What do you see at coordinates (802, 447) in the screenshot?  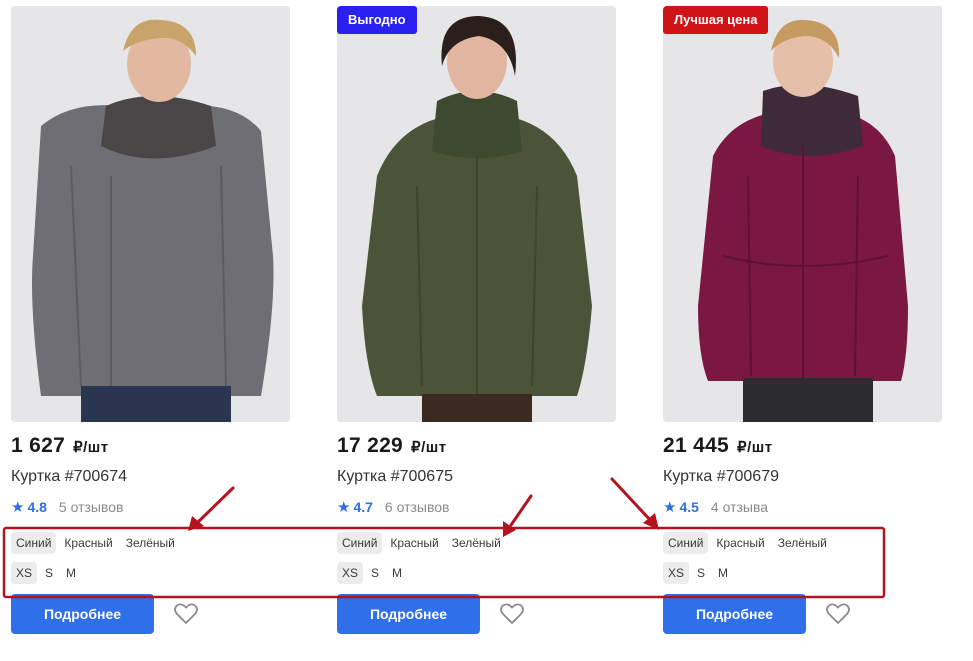 I see `price: 21 445 ₽/шт` at bounding box center [802, 447].